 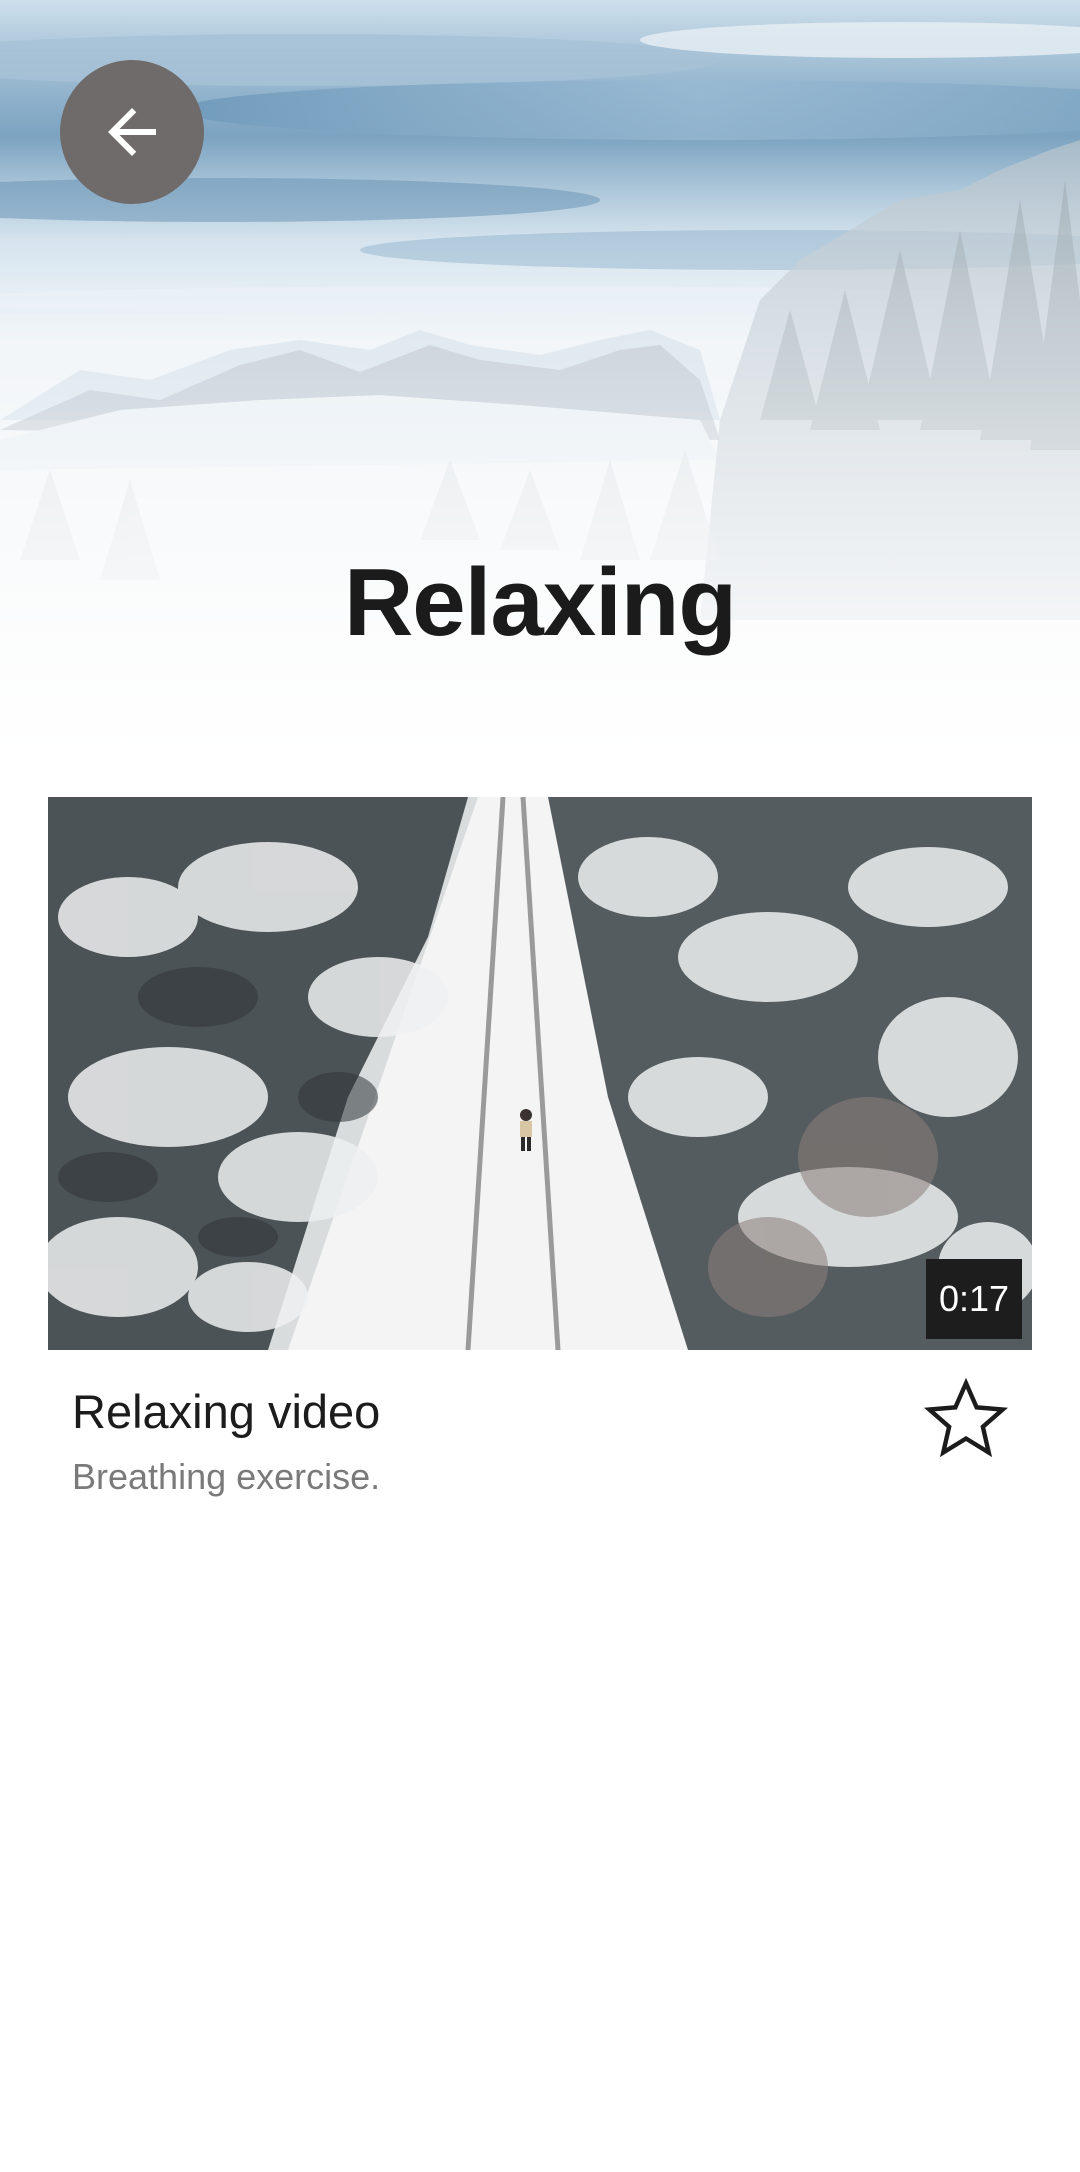 What do you see at coordinates (974, 1299) in the screenshot?
I see `video-duration-badge: 0:17` at bounding box center [974, 1299].